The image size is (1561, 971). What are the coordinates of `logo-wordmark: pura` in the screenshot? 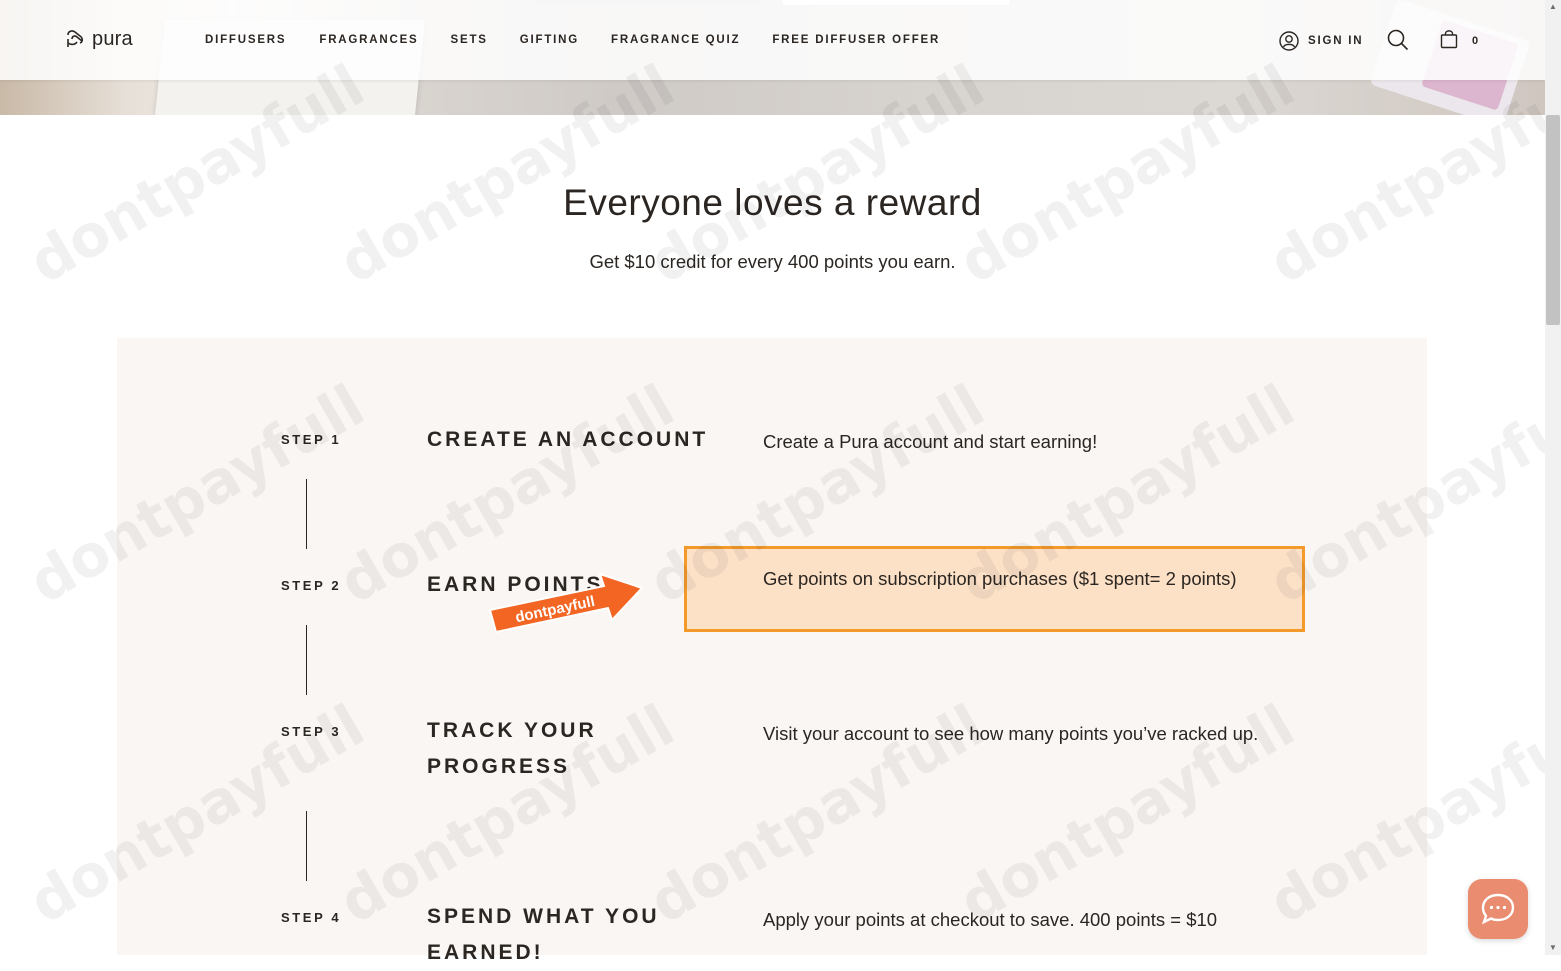 It's located at (112, 38).